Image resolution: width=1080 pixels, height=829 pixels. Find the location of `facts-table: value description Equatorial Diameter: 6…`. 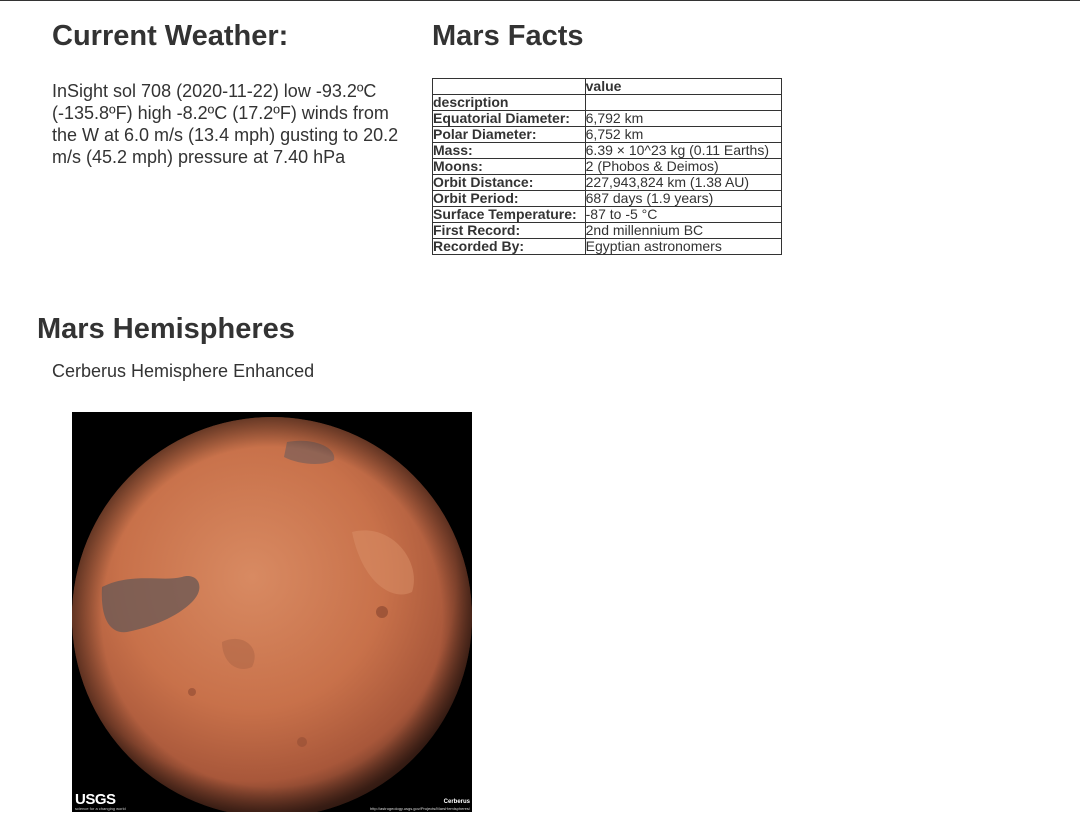

facts-table: value description Equatorial Diameter: 6… is located at coordinates (607, 166).